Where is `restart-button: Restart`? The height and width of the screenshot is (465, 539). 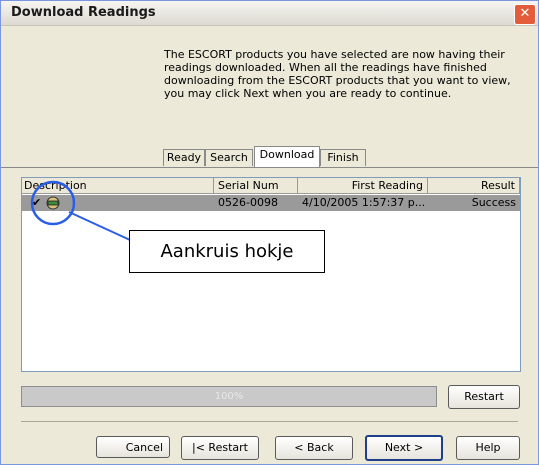 restart-button: Restart is located at coordinates (484, 397).